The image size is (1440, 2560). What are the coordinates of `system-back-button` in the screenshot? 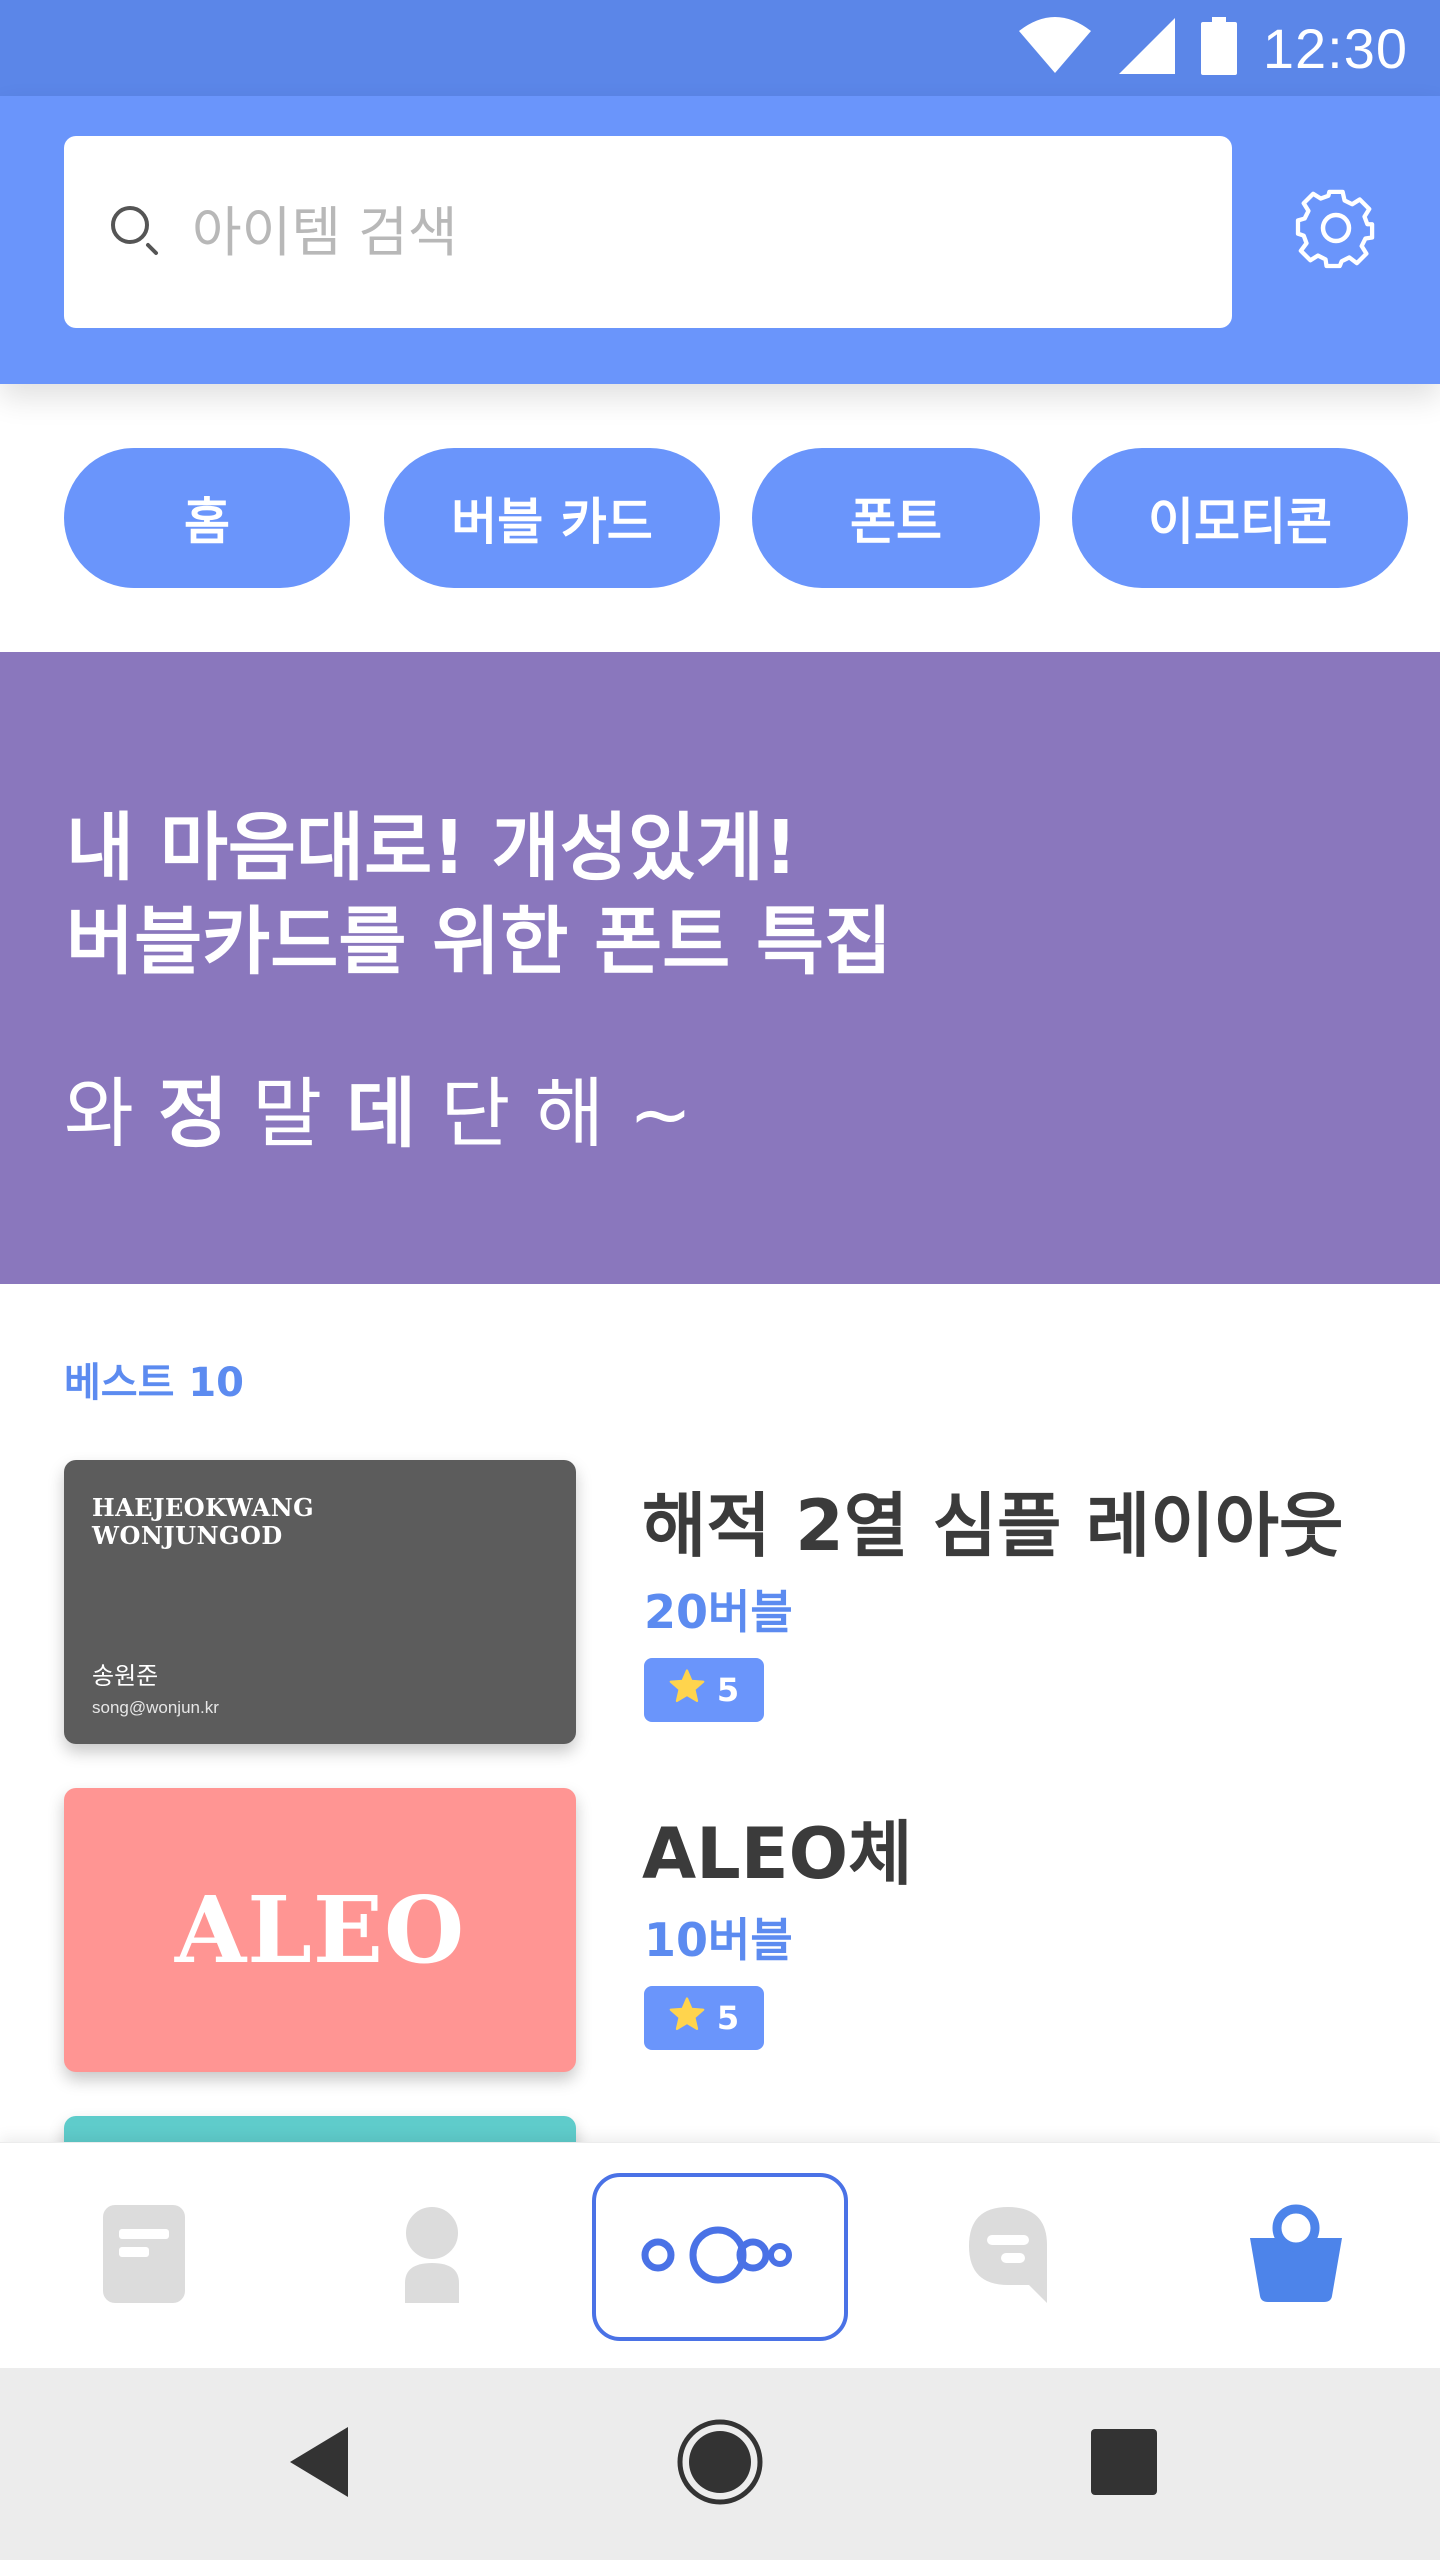 It's located at (320, 2464).